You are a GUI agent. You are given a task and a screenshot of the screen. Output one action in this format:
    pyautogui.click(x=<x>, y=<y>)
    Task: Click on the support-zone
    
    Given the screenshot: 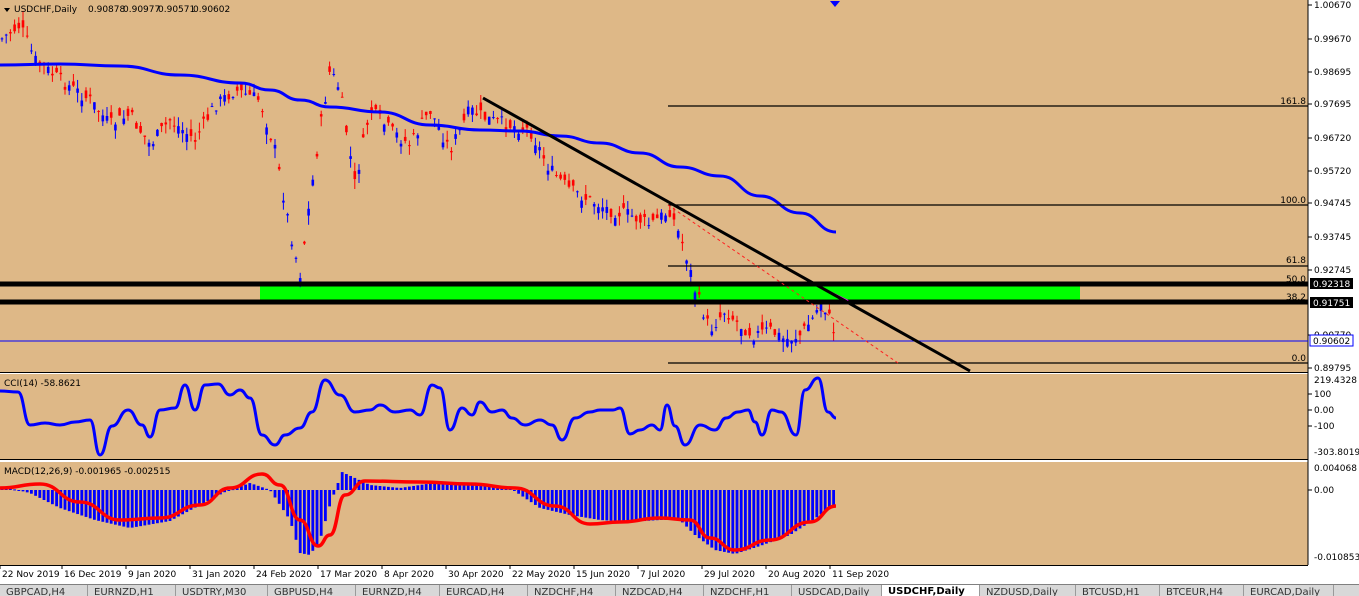 What is the action you would take?
    pyautogui.click(x=670, y=293)
    